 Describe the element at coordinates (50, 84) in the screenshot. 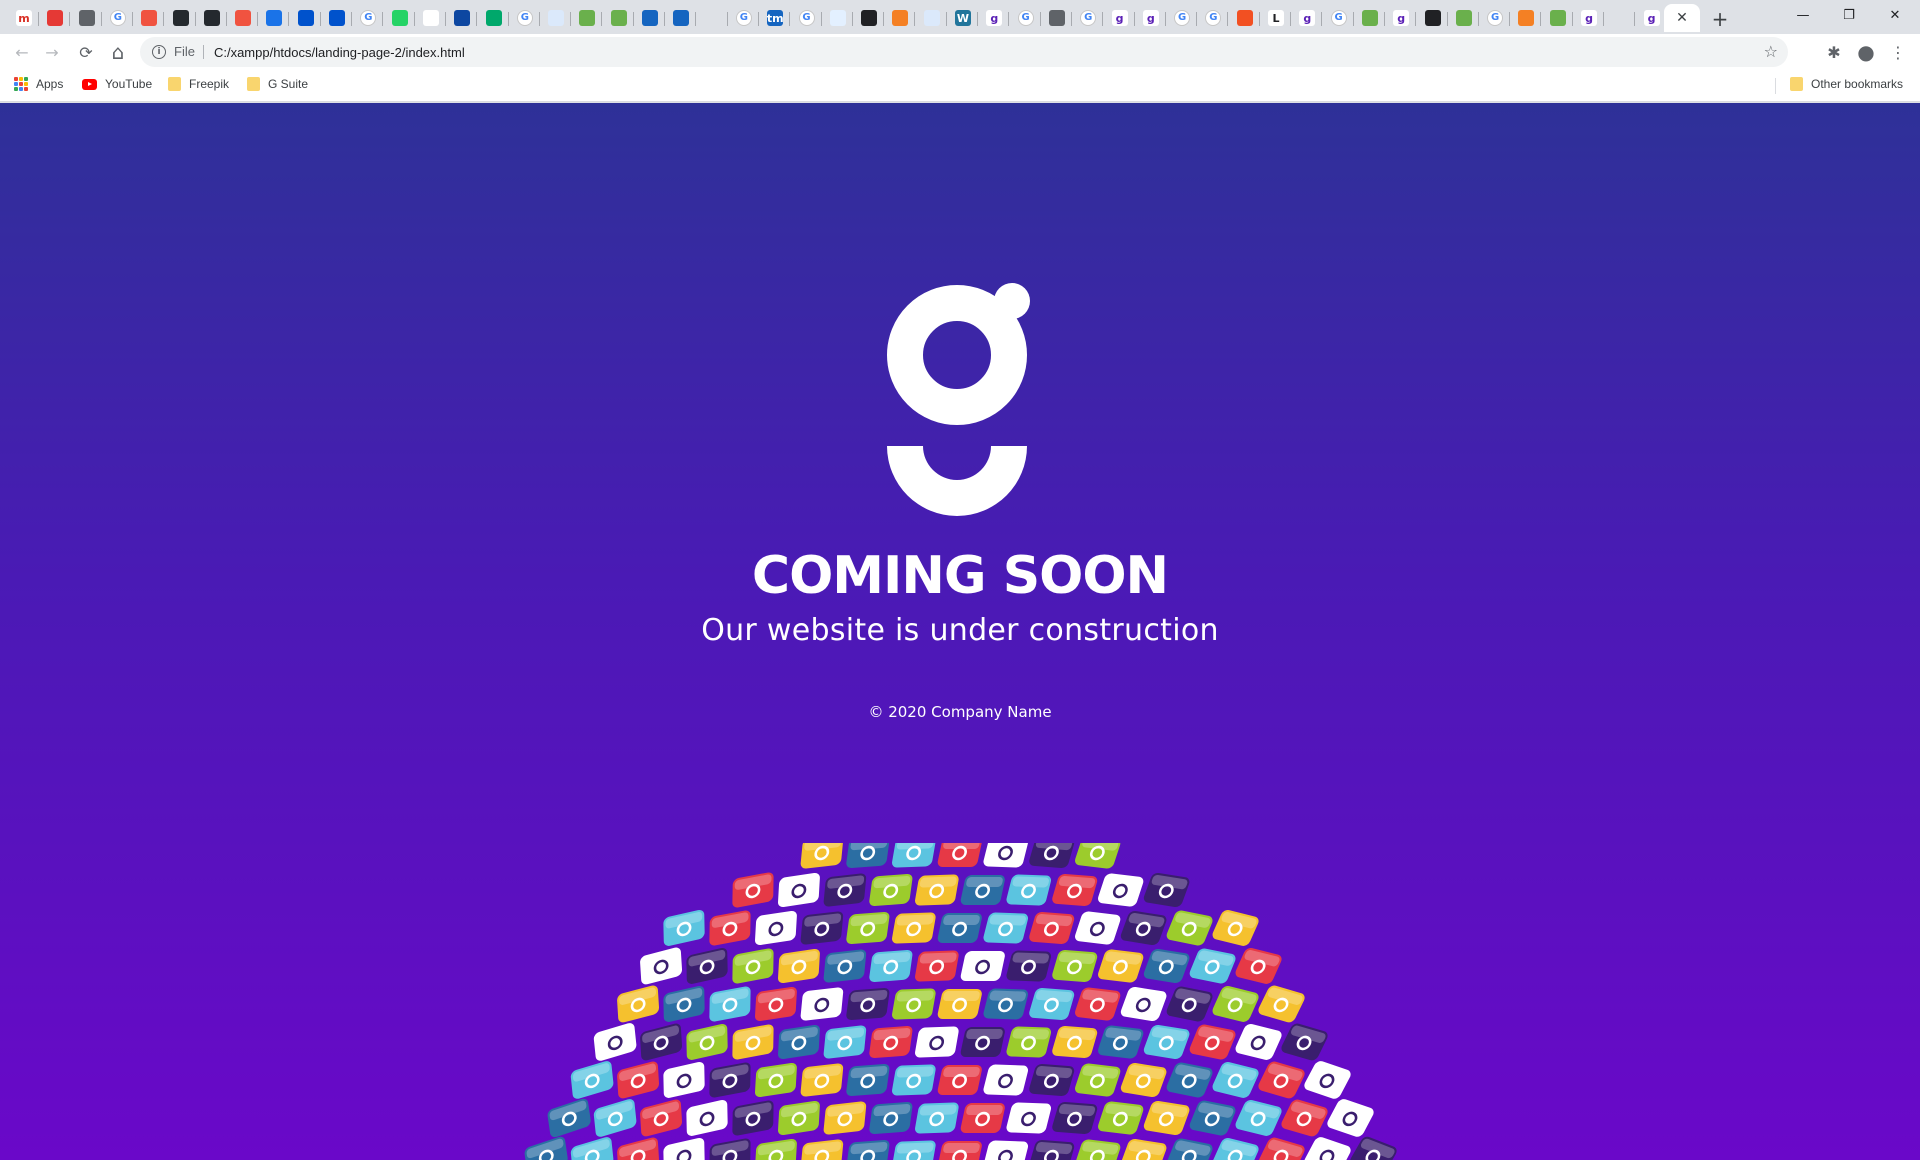

I see `bookmark-label: Apps` at that location.